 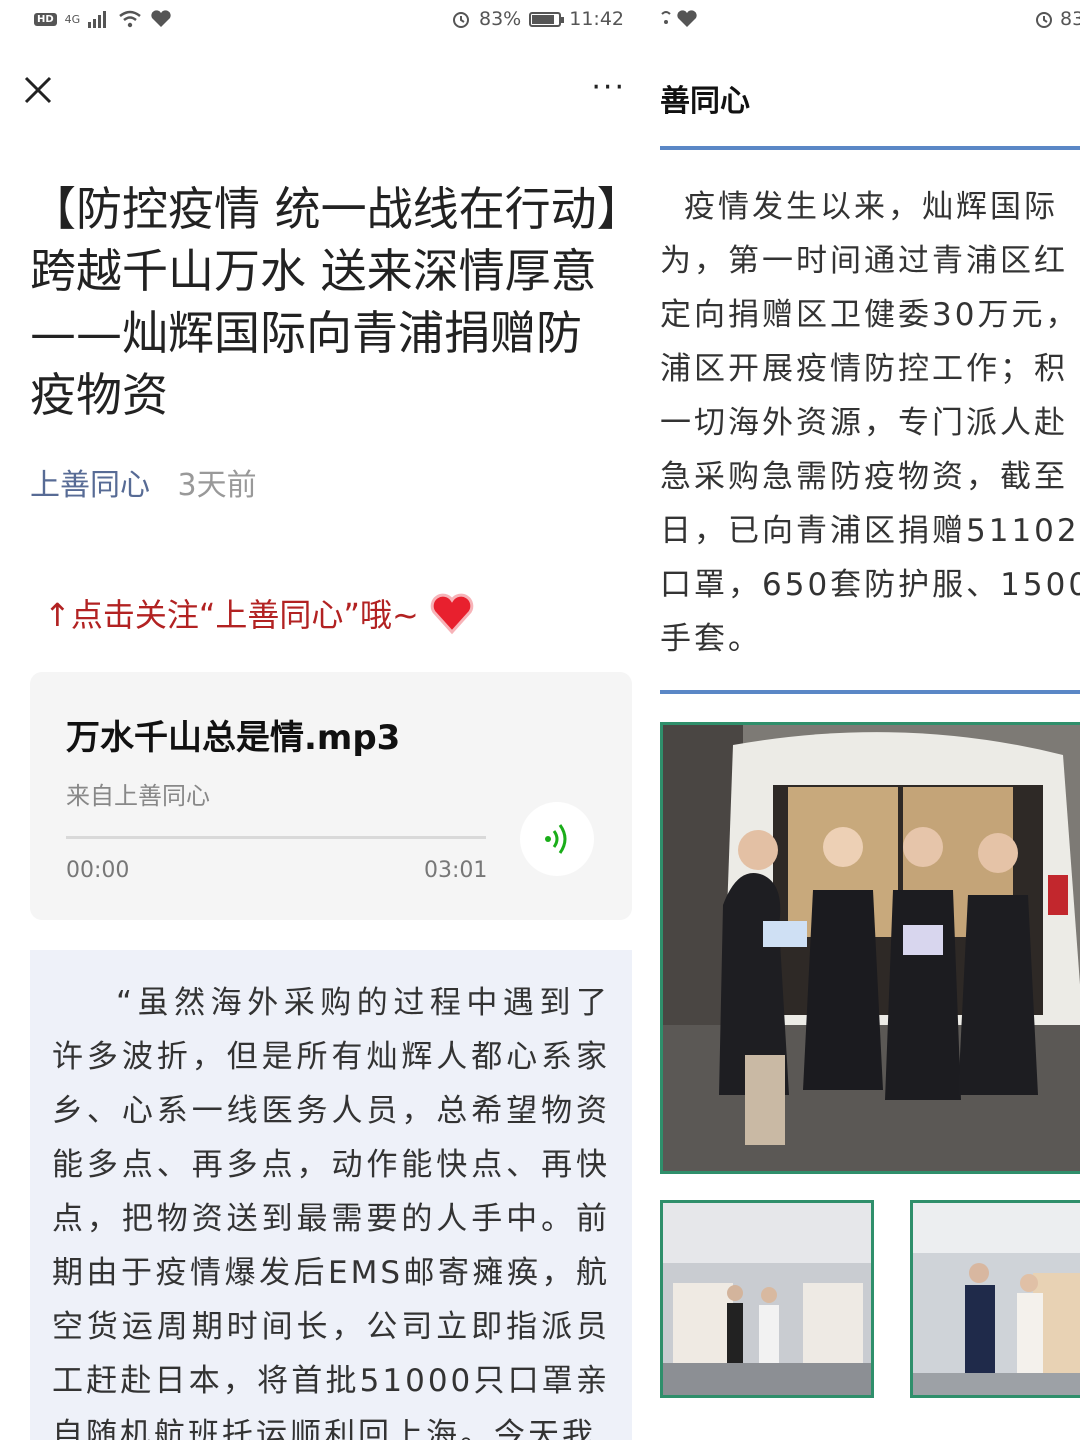 I want to click on battery-fill, so click(x=543, y=19).